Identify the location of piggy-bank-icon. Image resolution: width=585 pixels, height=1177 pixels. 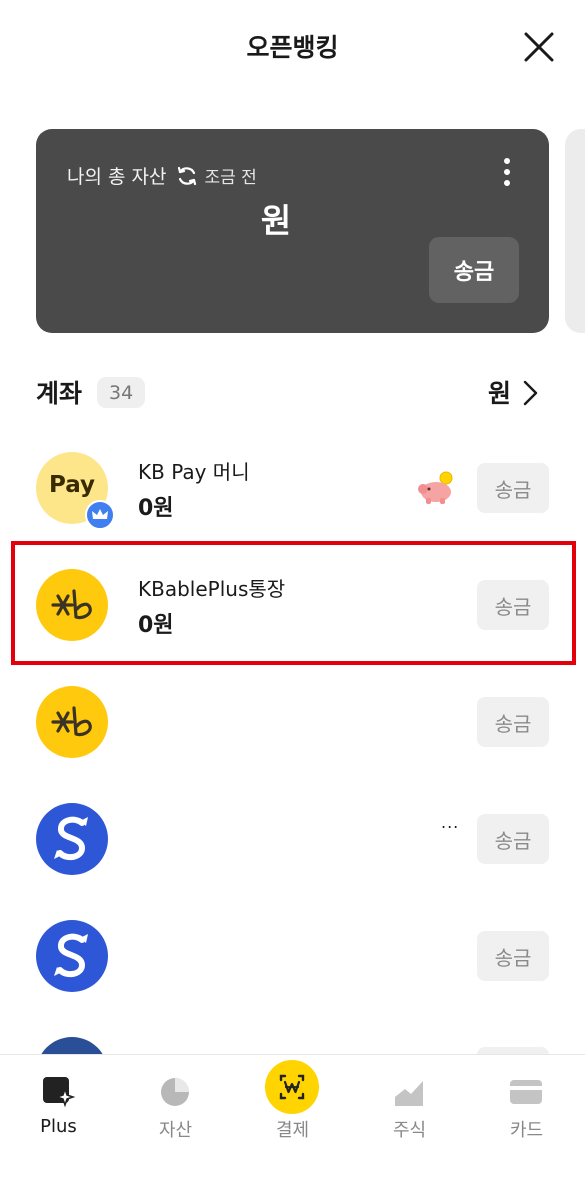
(437, 488).